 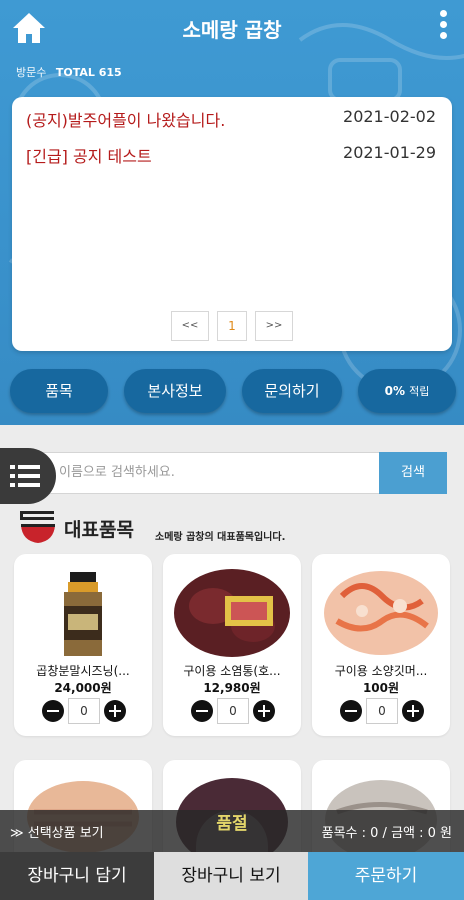 I want to click on inquiry-button: 문의하기, so click(x=292, y=391).